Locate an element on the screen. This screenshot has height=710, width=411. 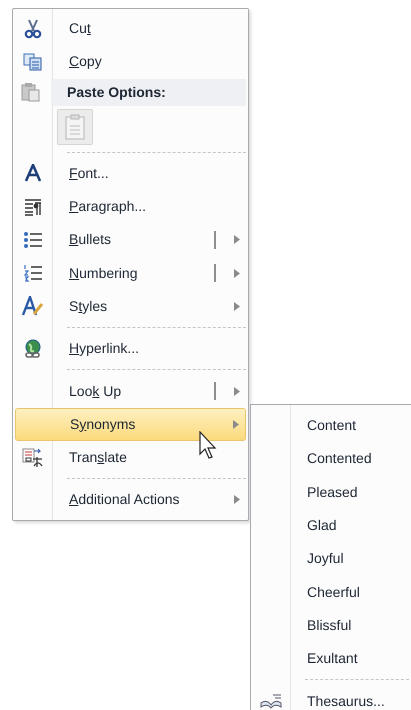
menu-item: Cut is located at coordinates (130, 29).